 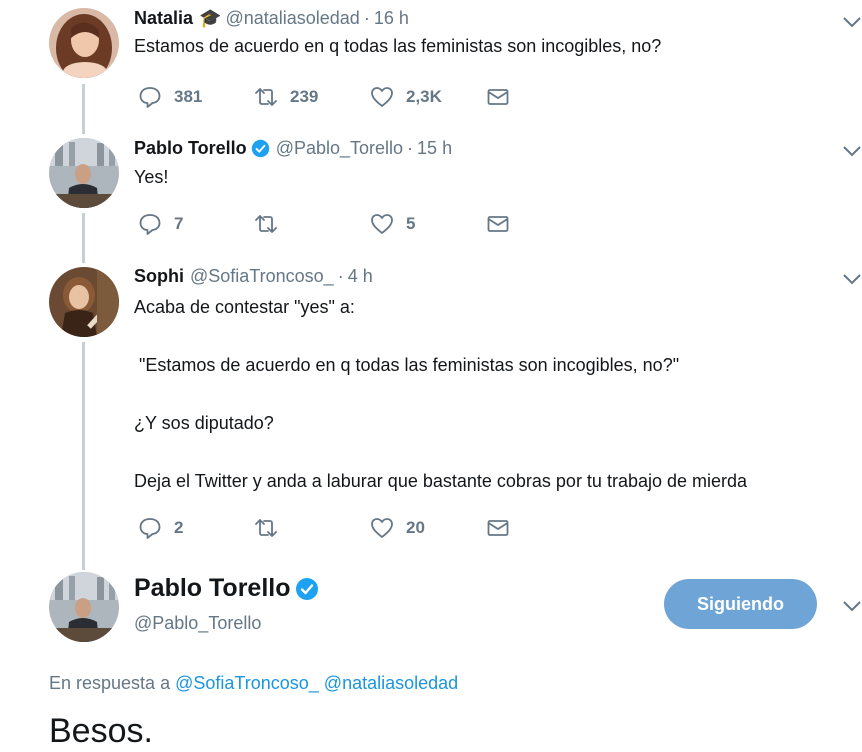 I want to click on following-button: Siguiendo, so click(x=740, y=604).